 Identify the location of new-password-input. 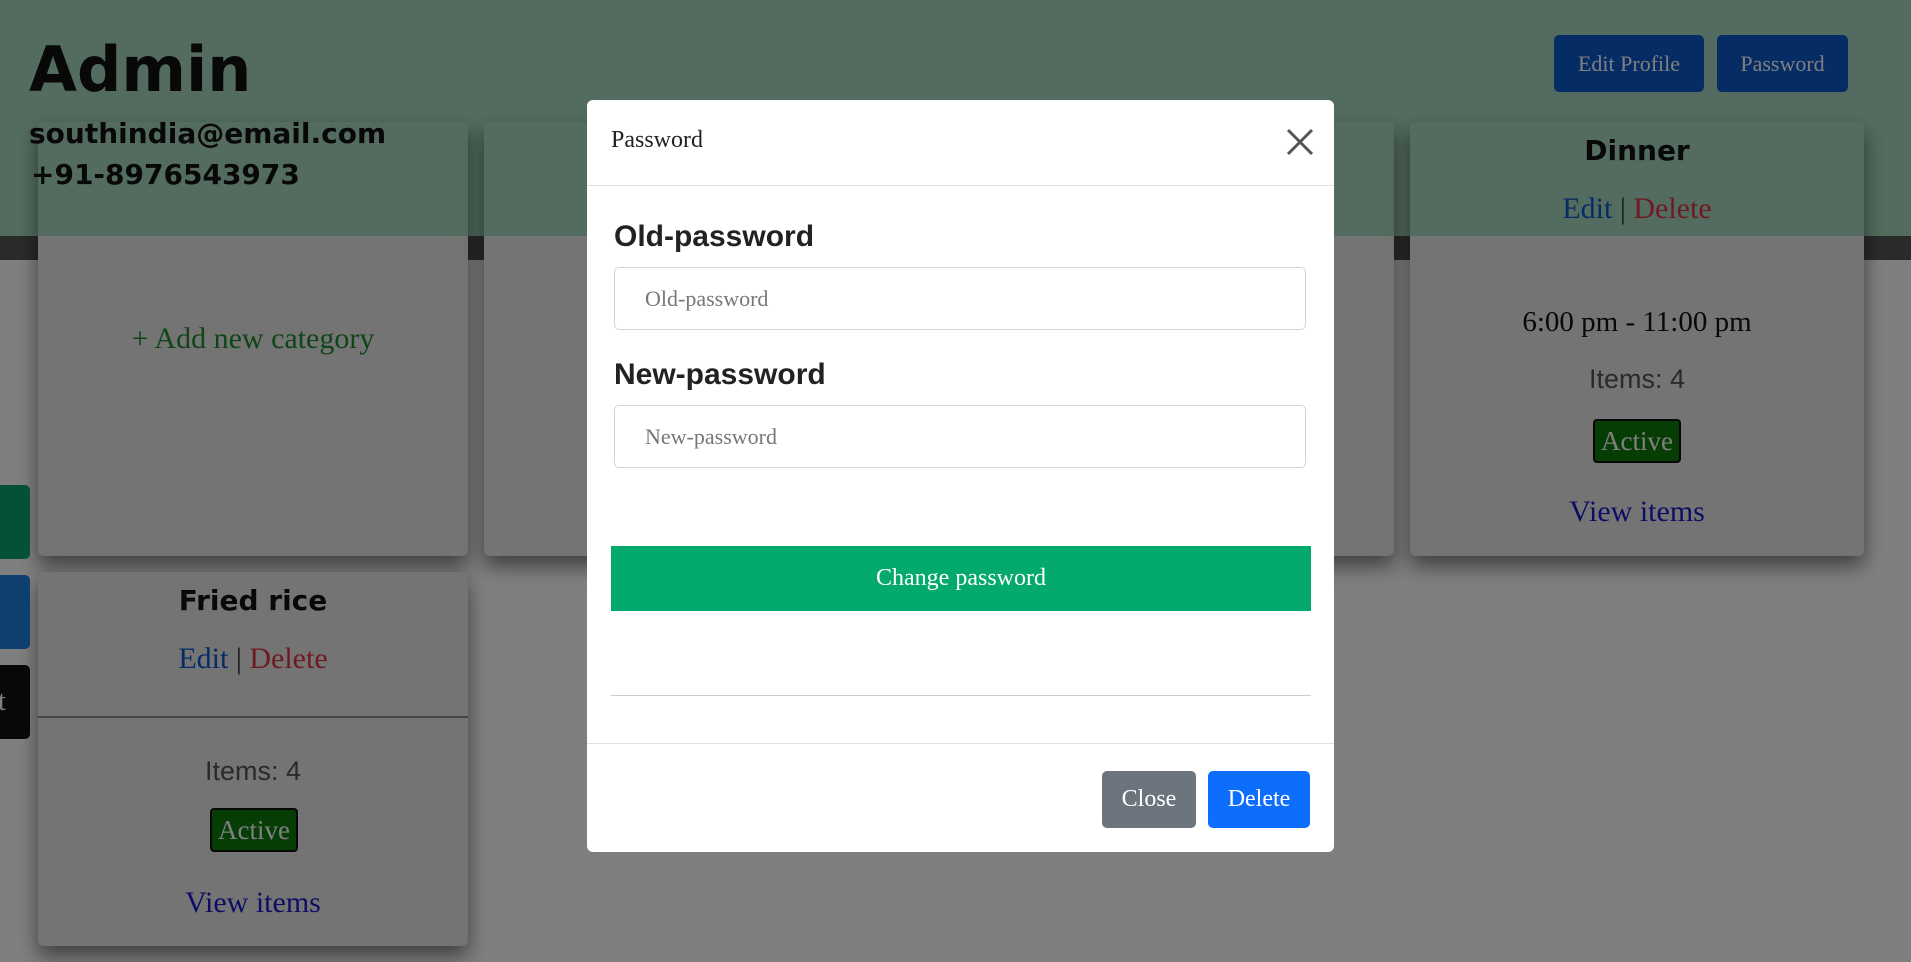
(960, 436).